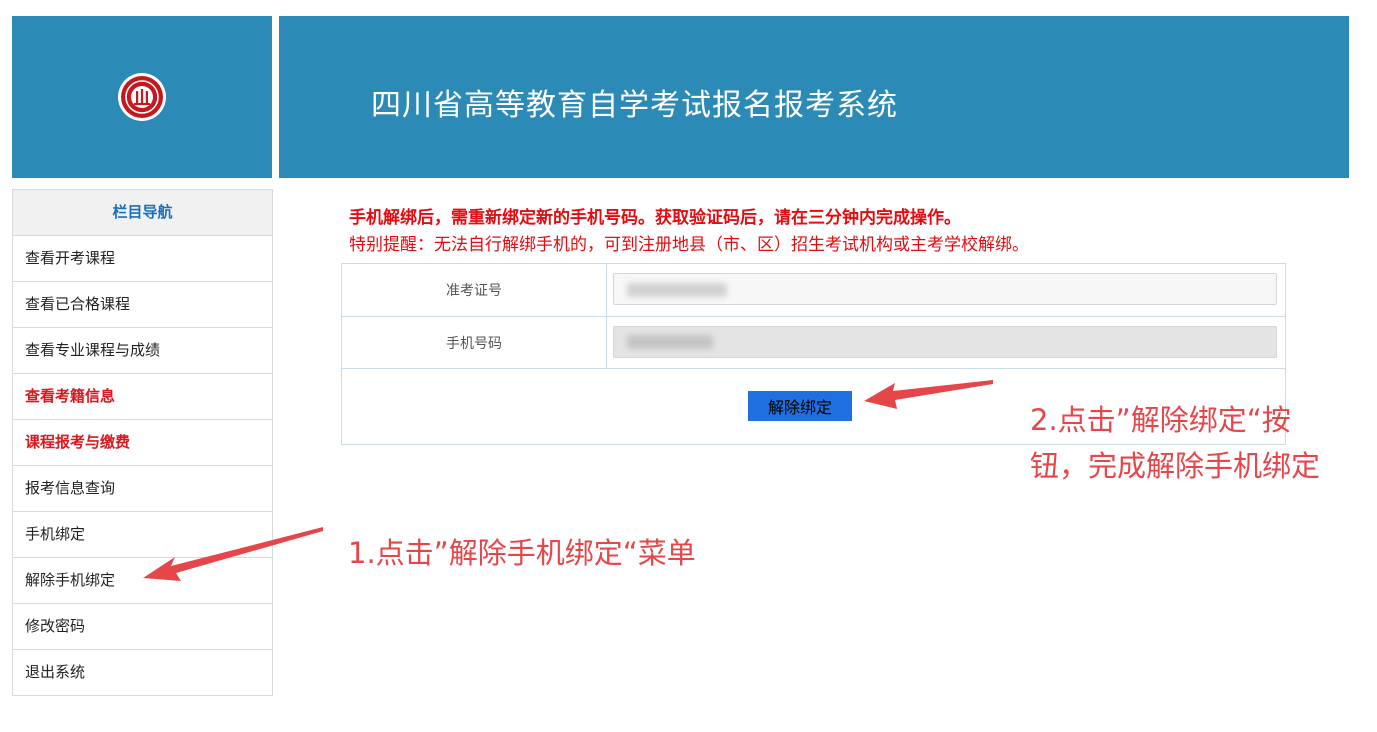 Image resolution: width=1377 pixels, height=732 pixels. What do you see at coordinates (928, 394) in the screenshot?
I see `arrow-to-button-icon` at bounding box center [928, 394].